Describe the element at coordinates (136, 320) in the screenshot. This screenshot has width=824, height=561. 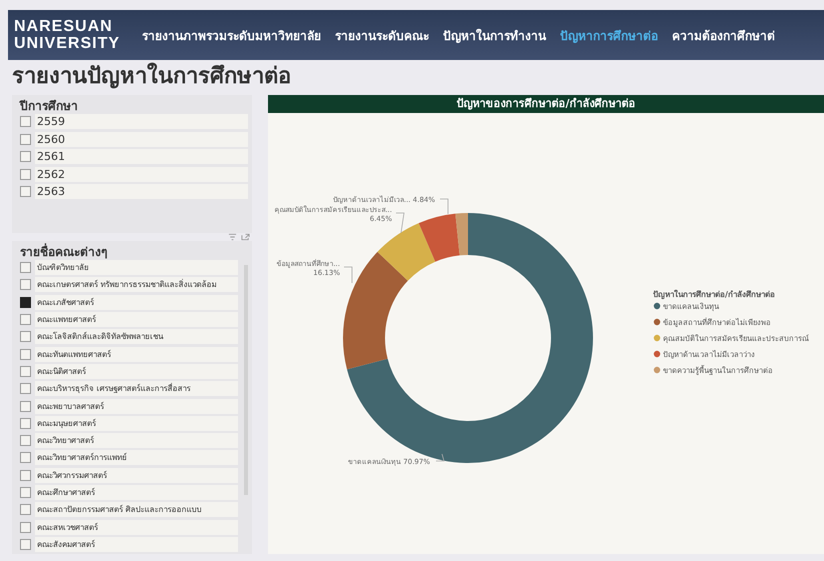
I see `filter-option: คณะแพทยศาสตร์` at that location.